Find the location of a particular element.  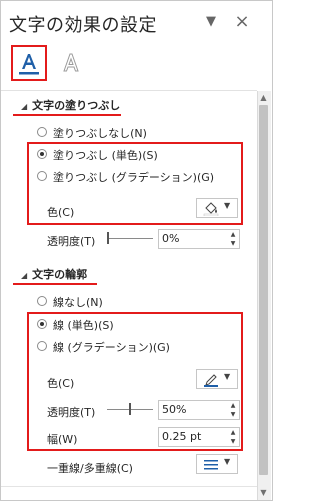

fill-transparency-slider is located at coordinates (130, 238).